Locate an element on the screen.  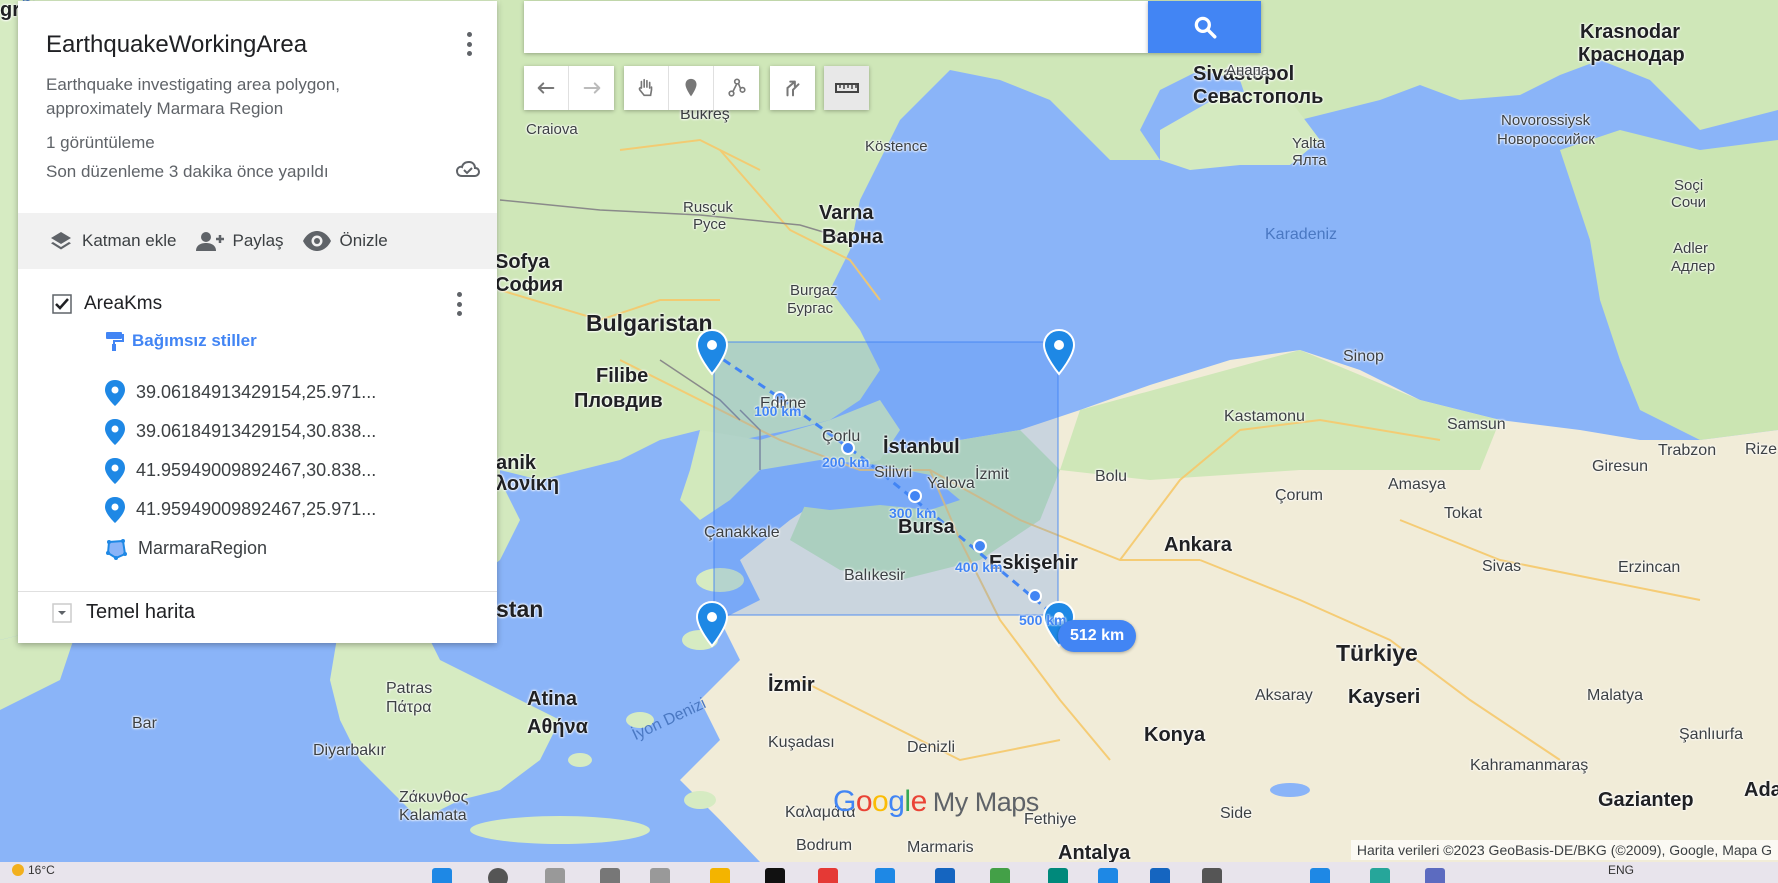
map-place-label: Patras is located at coordinates (409, 688).